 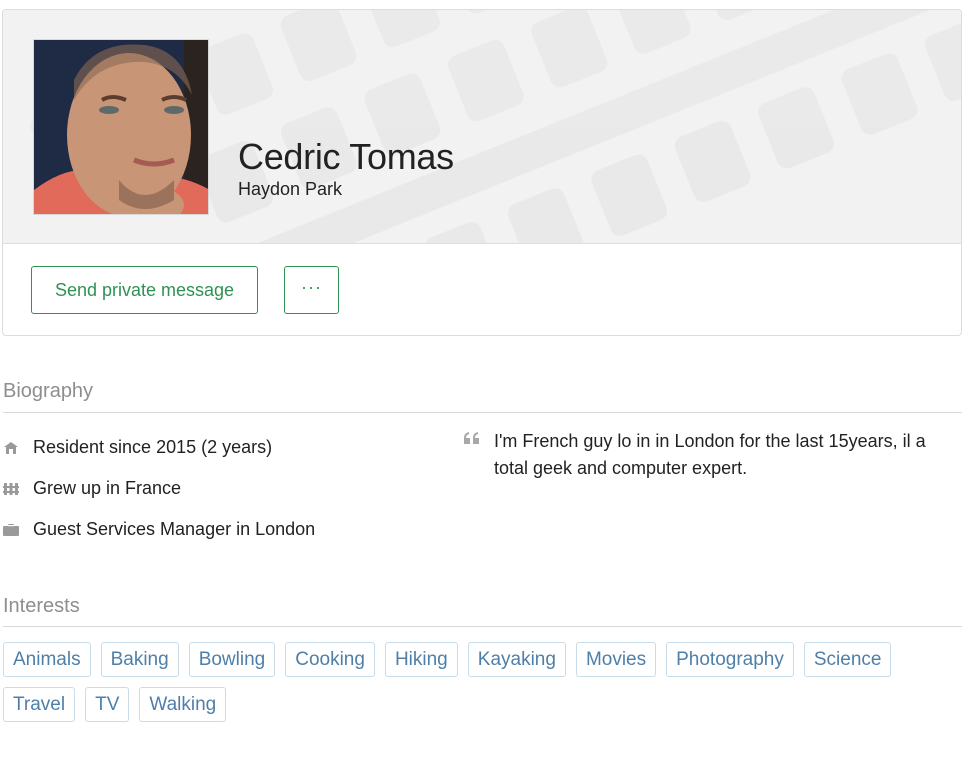 What do you see at coordinates (183, 704) in the screenshot?
I see `interest-tag: Walking` at bounding box center [183, 704].